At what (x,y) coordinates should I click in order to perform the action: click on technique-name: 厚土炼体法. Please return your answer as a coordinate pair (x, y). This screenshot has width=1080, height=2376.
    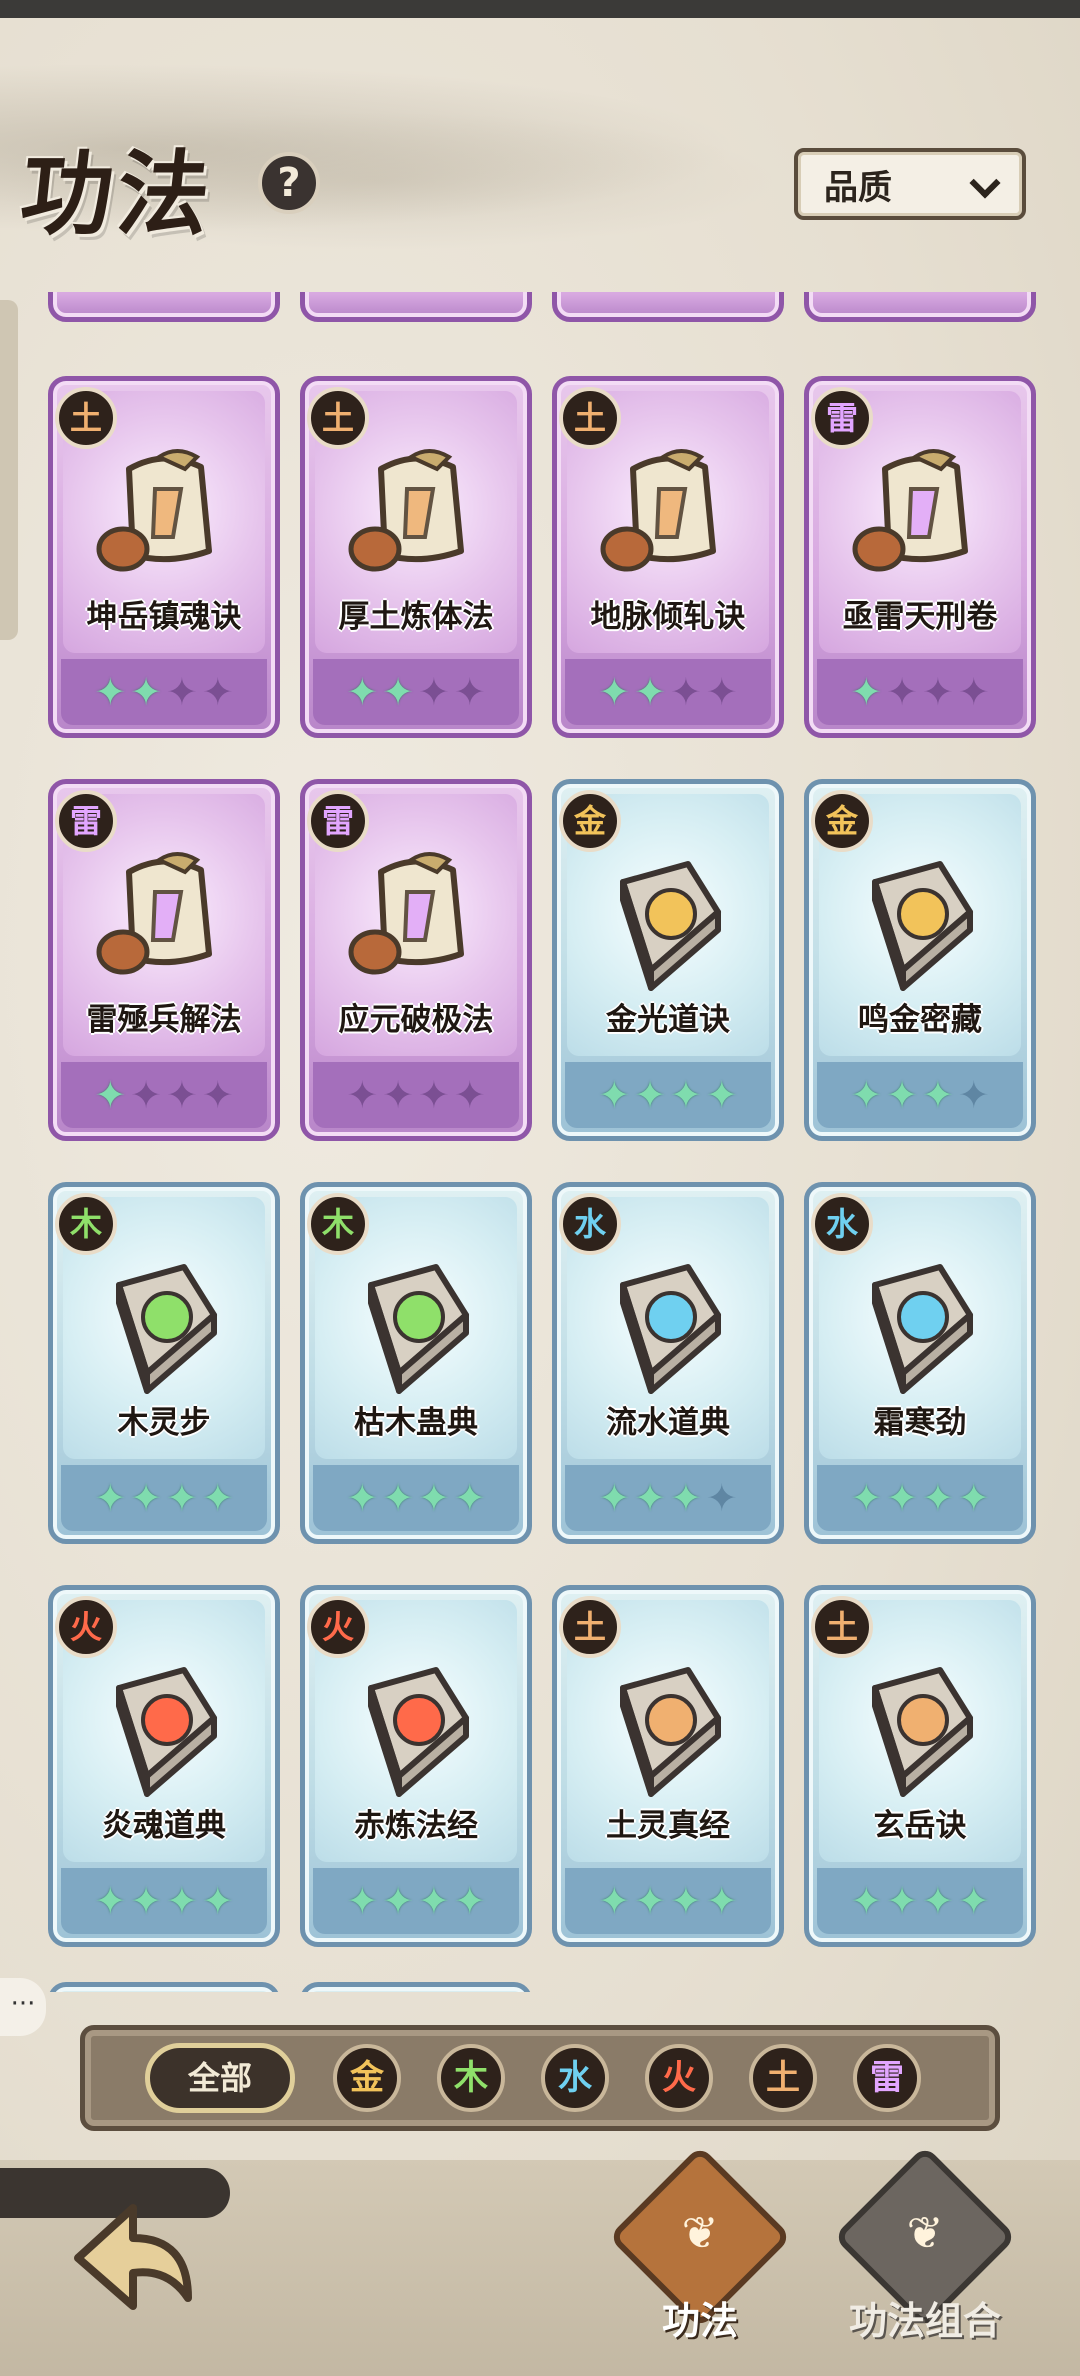
    Looking at the image, I should click on (416, 617).